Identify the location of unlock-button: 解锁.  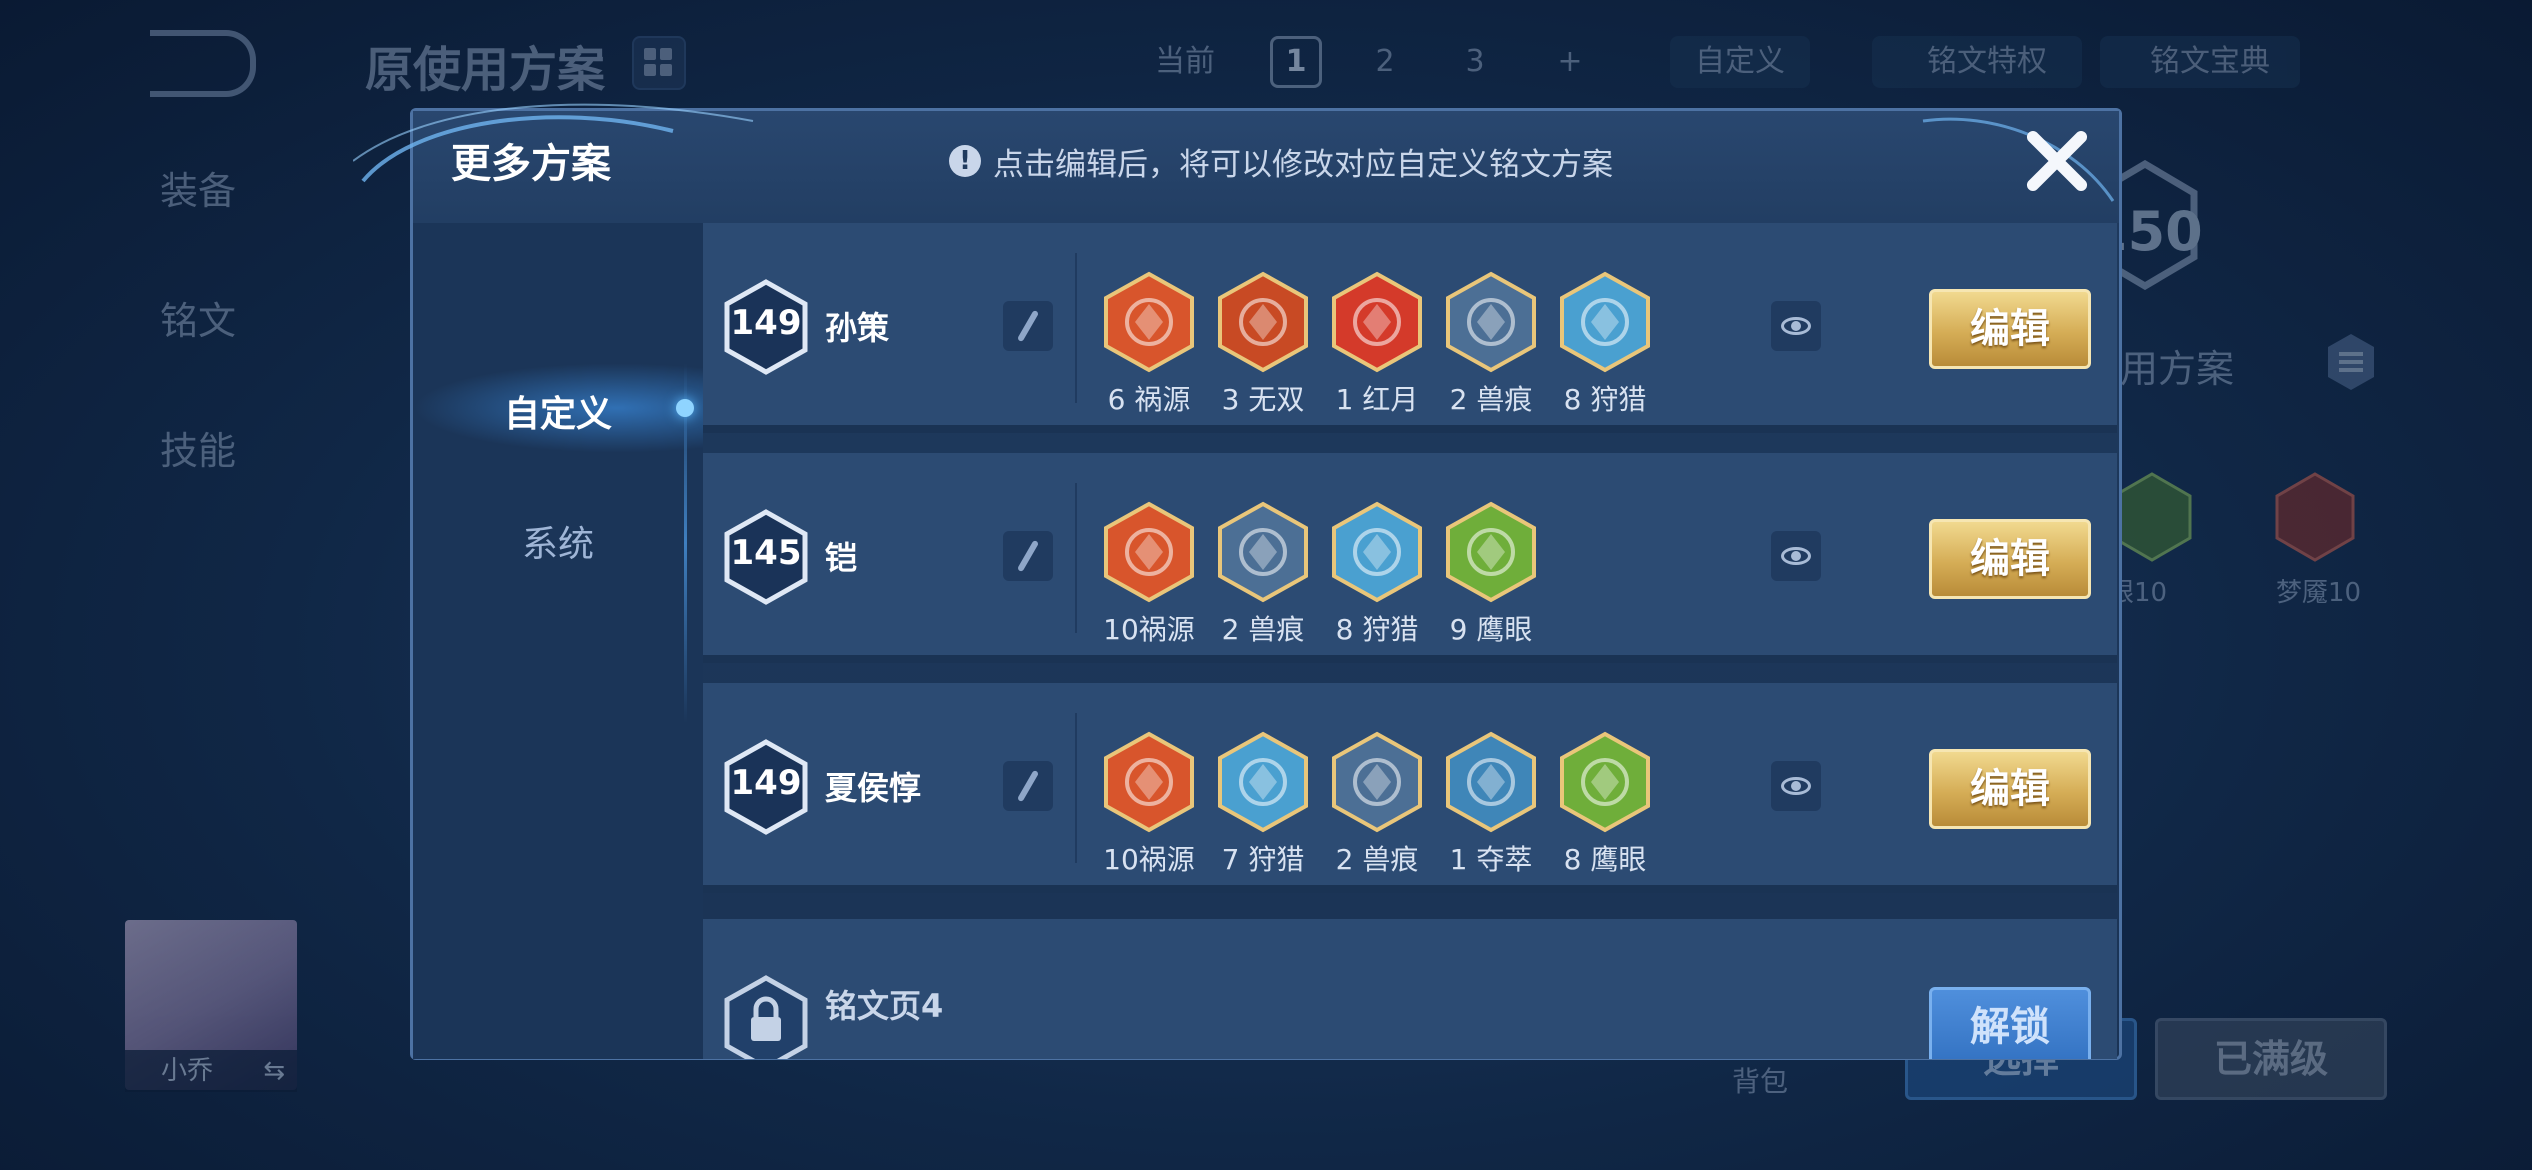
(2010, 1023).